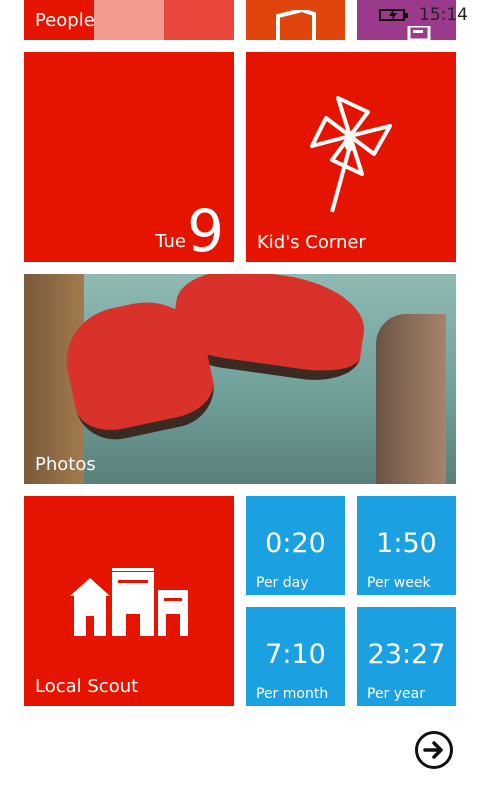 The height and width of the screenshot is (800, 480). I want to click on stat-label: Per week, so click(399, 583).